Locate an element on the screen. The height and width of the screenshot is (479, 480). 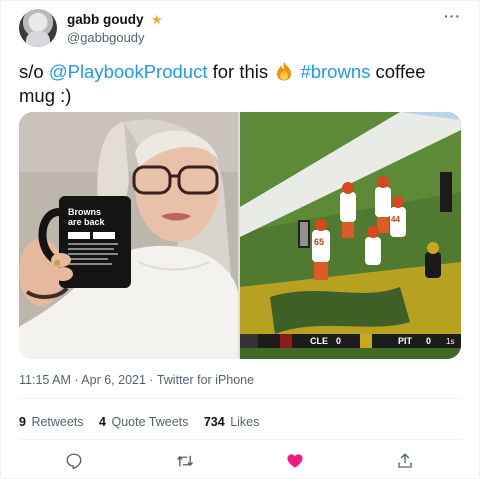
scoreboard-score-2: 0 is located at coordinates (428, 341).